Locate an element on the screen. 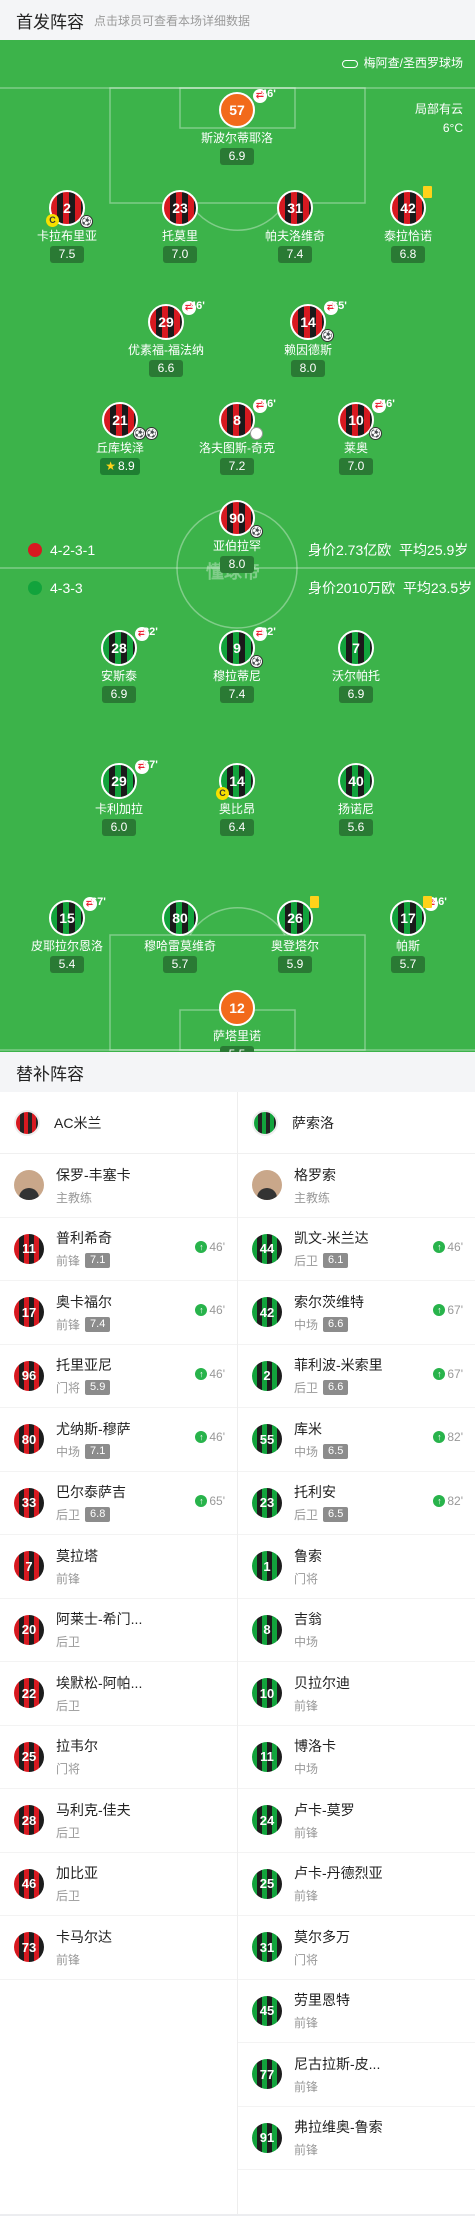  player-number: 80 is located at coordinates (29, 1439).